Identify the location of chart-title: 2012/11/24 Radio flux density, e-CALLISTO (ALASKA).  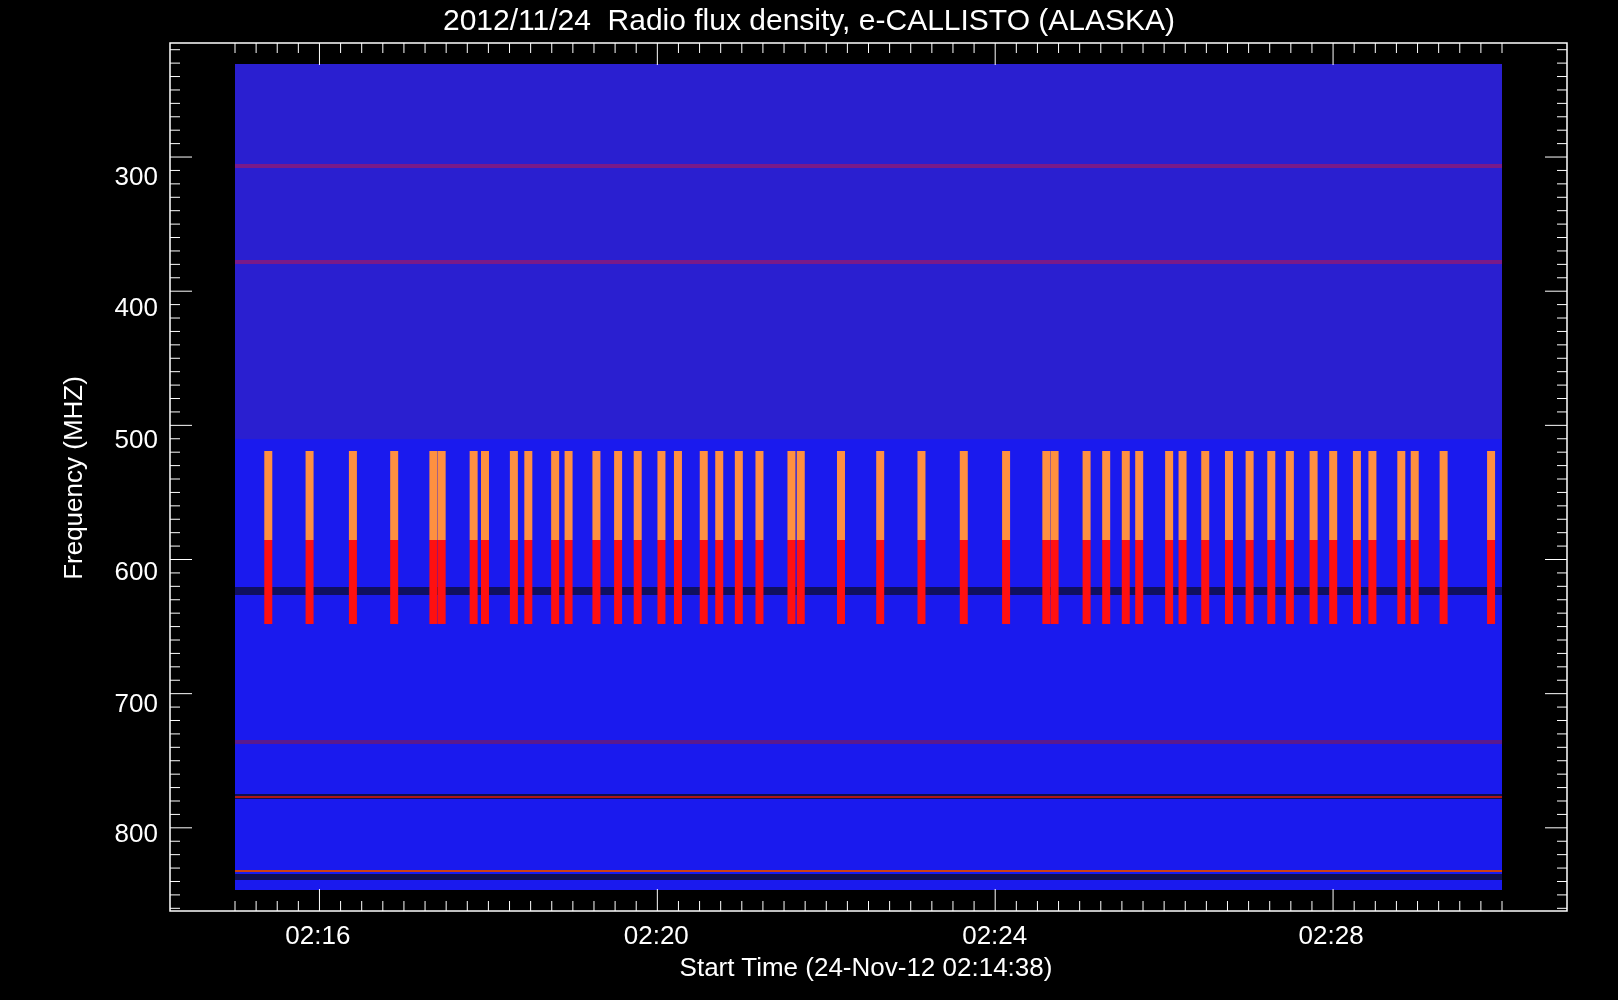
(809, 19).